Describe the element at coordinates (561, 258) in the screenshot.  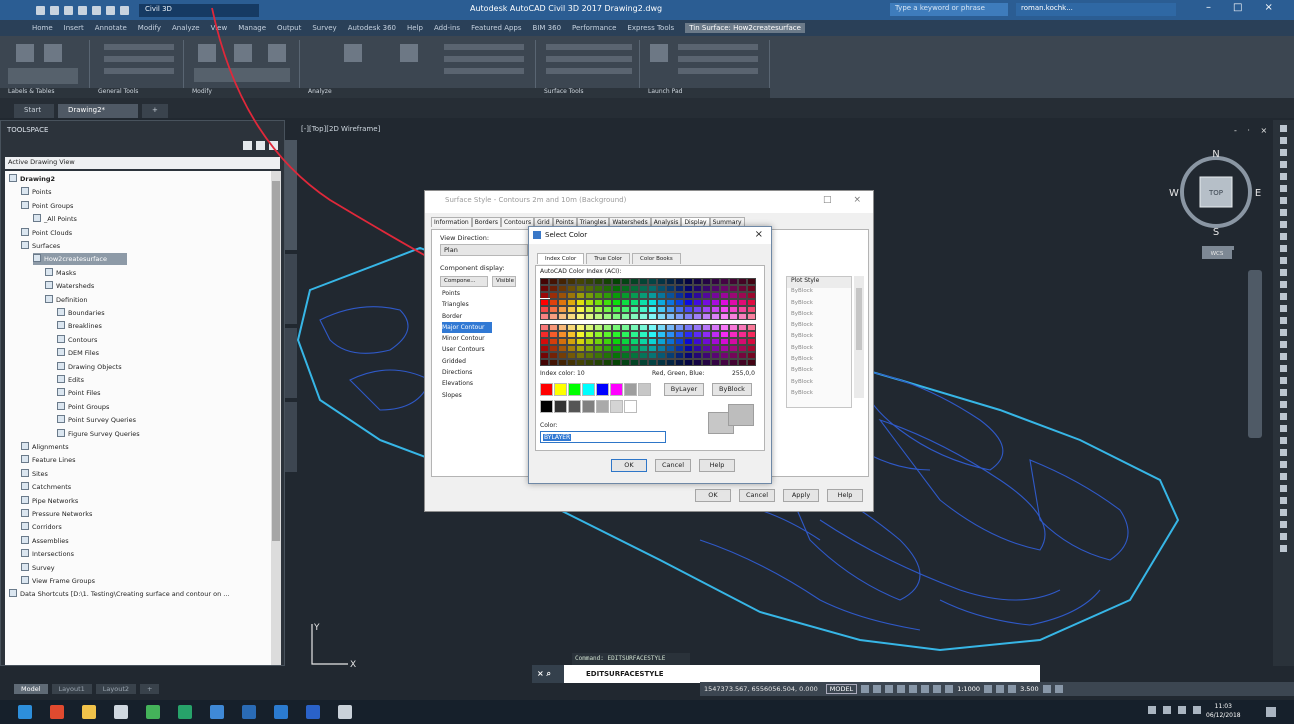
I see `tab-index-color: Index Color` at that location.